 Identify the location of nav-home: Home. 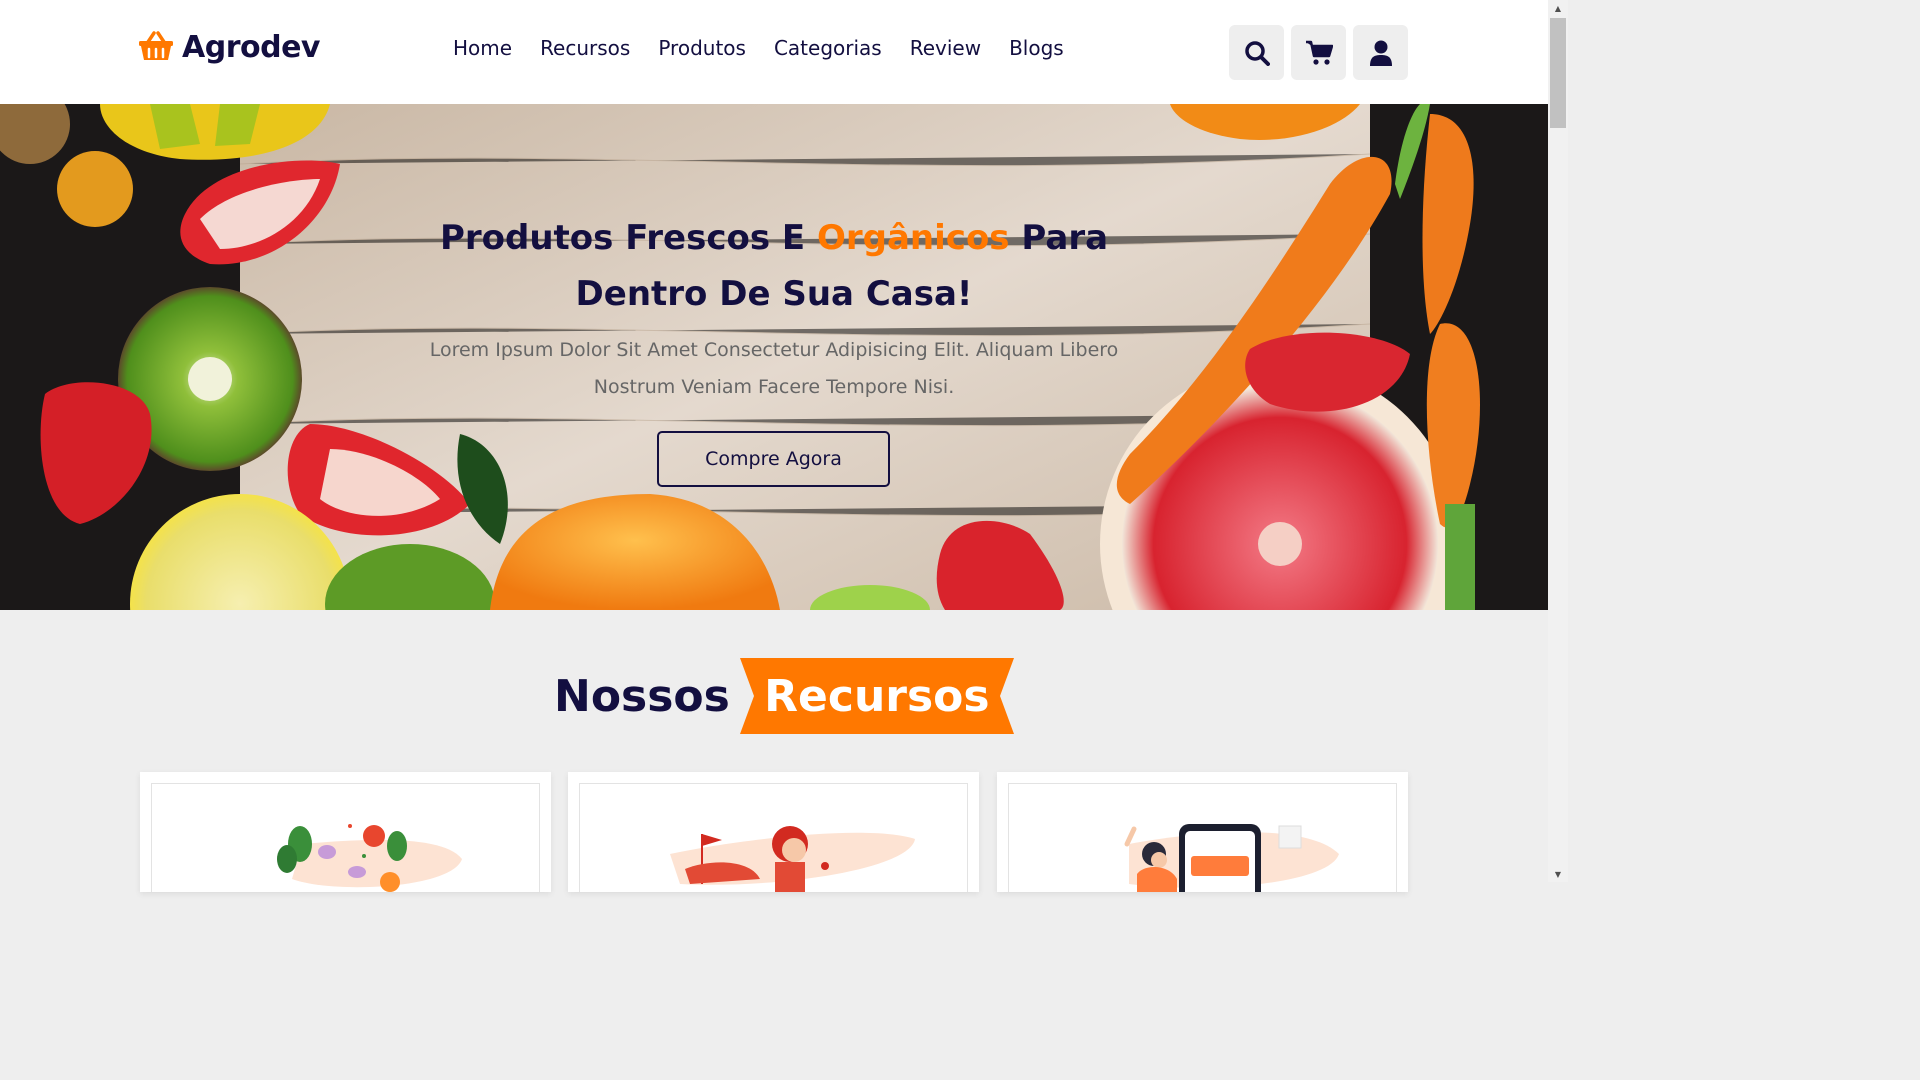
(482, 48).